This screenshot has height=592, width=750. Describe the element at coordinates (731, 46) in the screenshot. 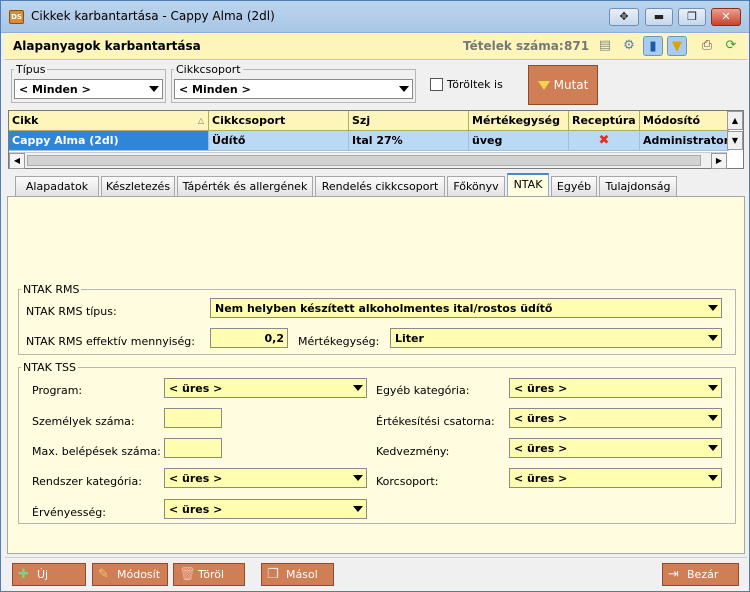

I see `refresh-icon: ⟳` at that location.